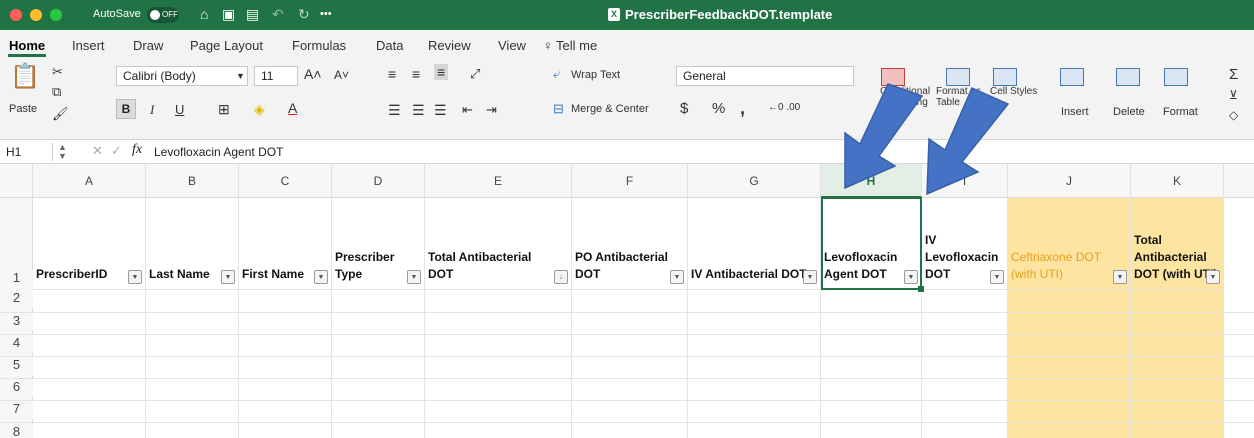 This screenshot has width=1254, height=438. What do you see at coordinates (313, 74) in the screenshot?
I see `increase-font-icon: A˄` at bounding box center [313, 74].